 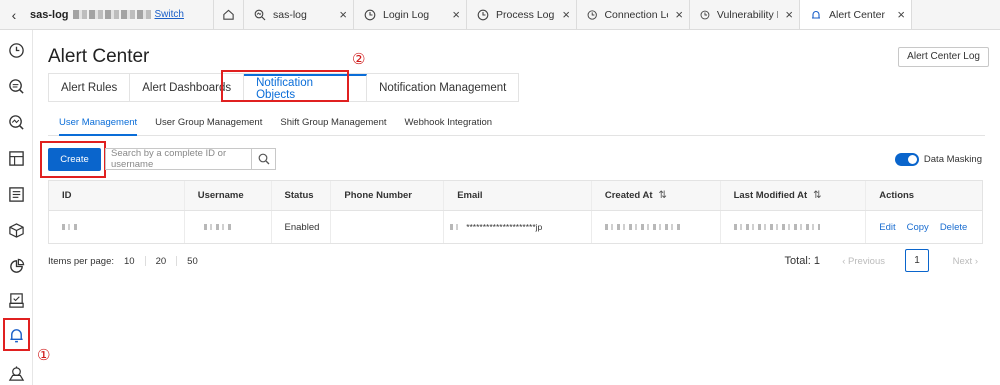 What do you see at coordinates (228, 195) in the screenshot?
I see `column-header-username: Username` at bounding box center [228, 195].